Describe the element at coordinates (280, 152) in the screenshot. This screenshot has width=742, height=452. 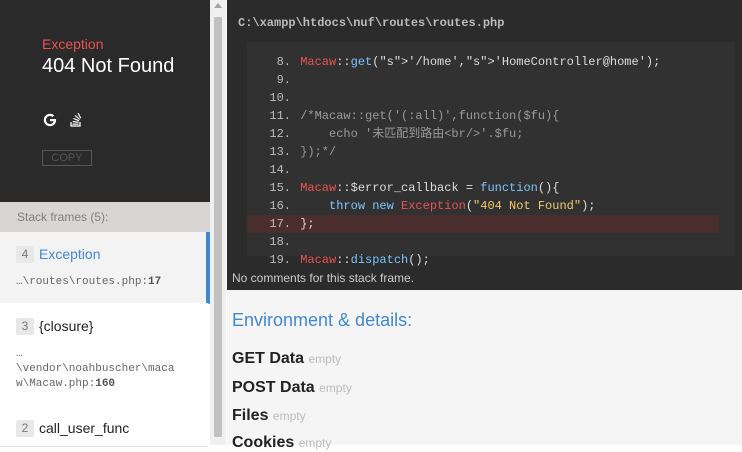
I see `line-number: 13.` at that location.